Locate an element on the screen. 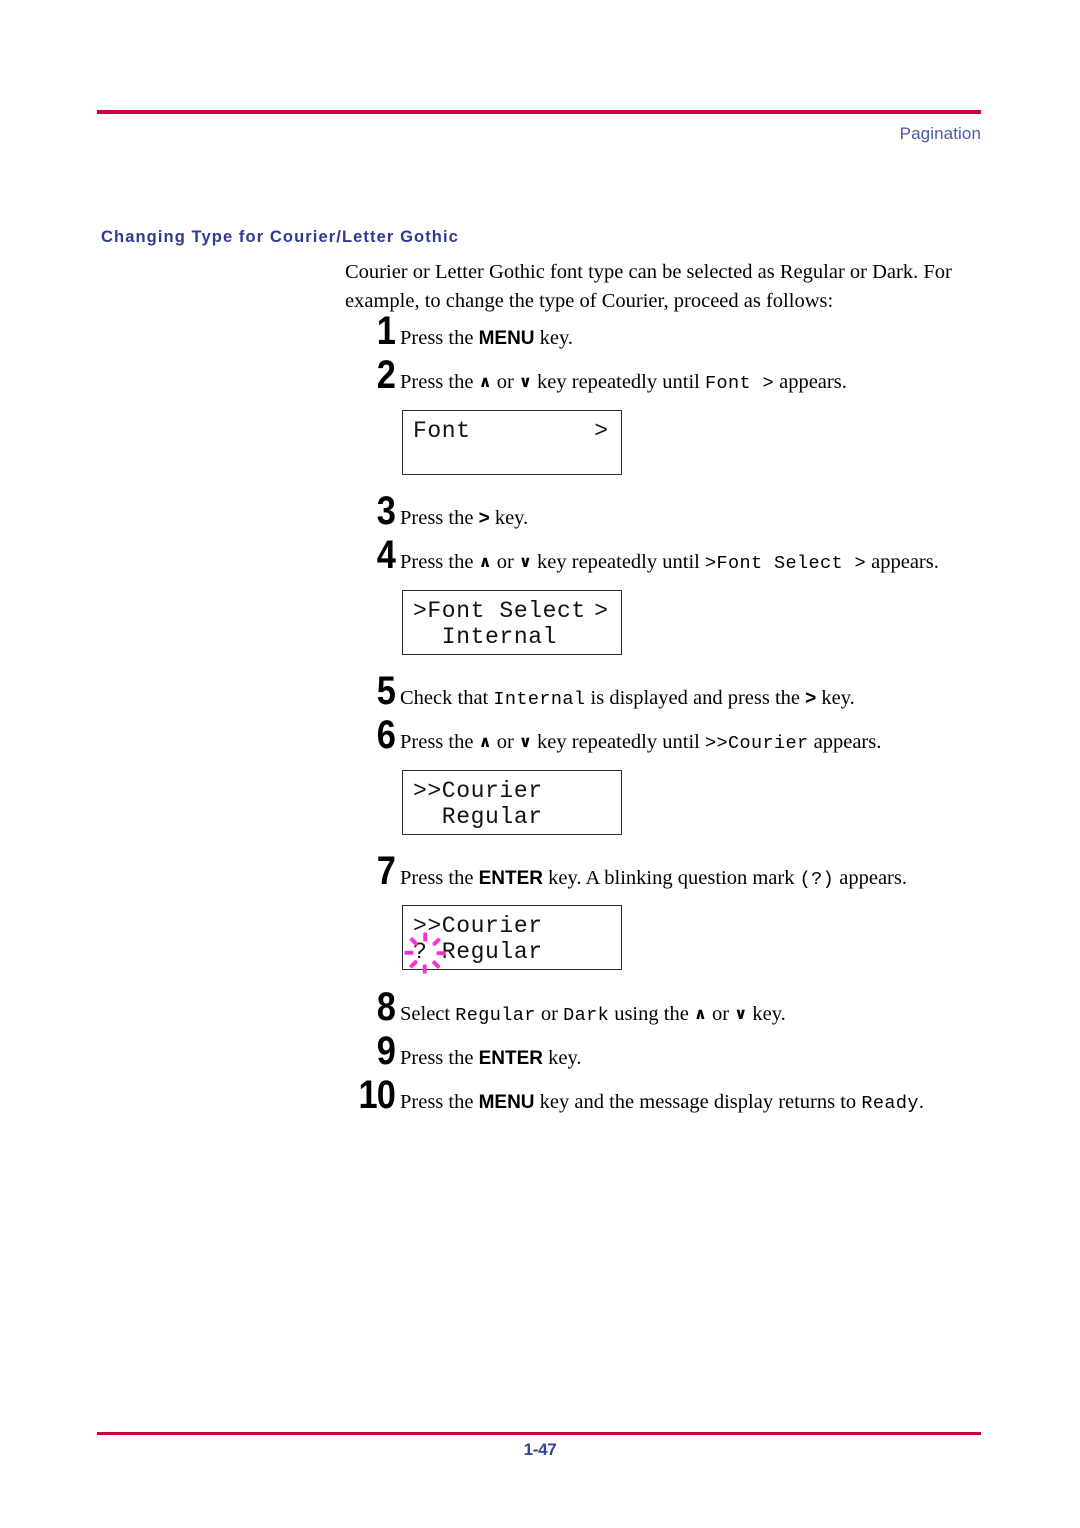 The image size is (1080, 1528). running-head: Pagination is located at coordinates (940, 133).